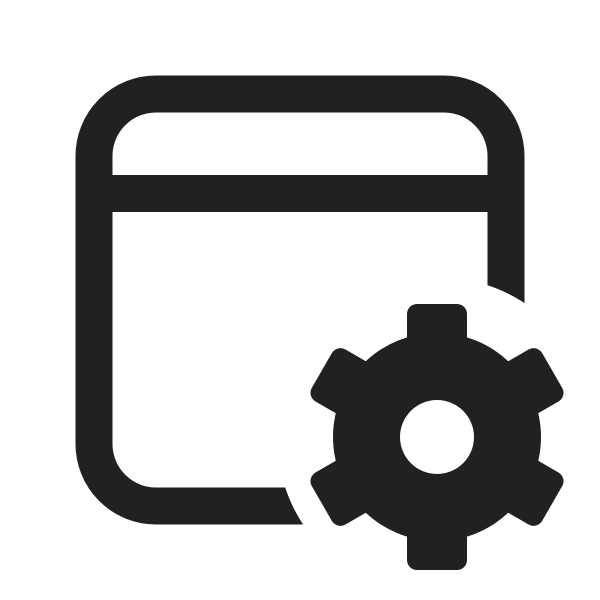  I want to click on window-titlebar-divider, so click(300, 193).